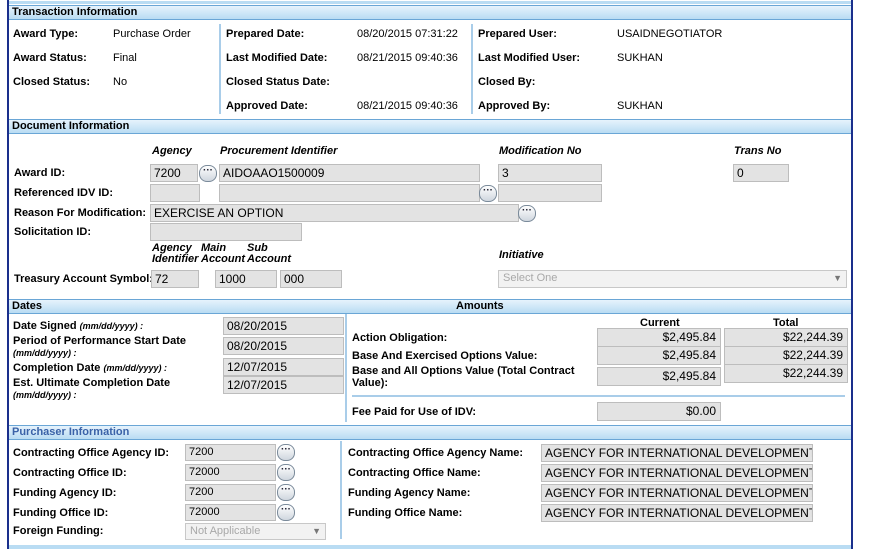  Describe the element at coordinates (640, 58) in the screenshot. I see `last-modified-user-value: SUKHAN` at that location.